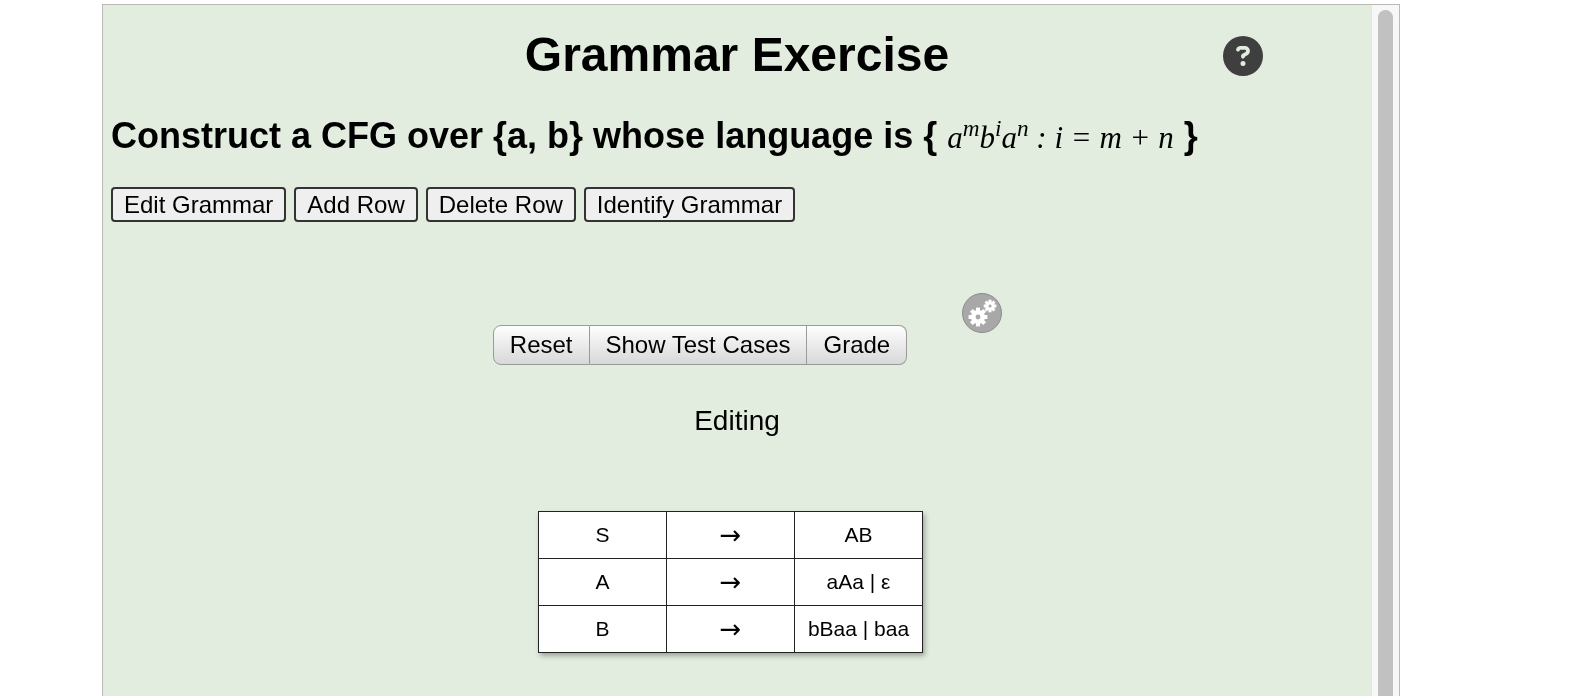  What do you see at coordinates (654, 136) in the screenshot?
I see `exercise-prompt: Construct a CFG over {a, b} whose language is { a$^{m}$b$^{i}$a$^{n}$ : i = m + n }` at bounding box center [654, 136].